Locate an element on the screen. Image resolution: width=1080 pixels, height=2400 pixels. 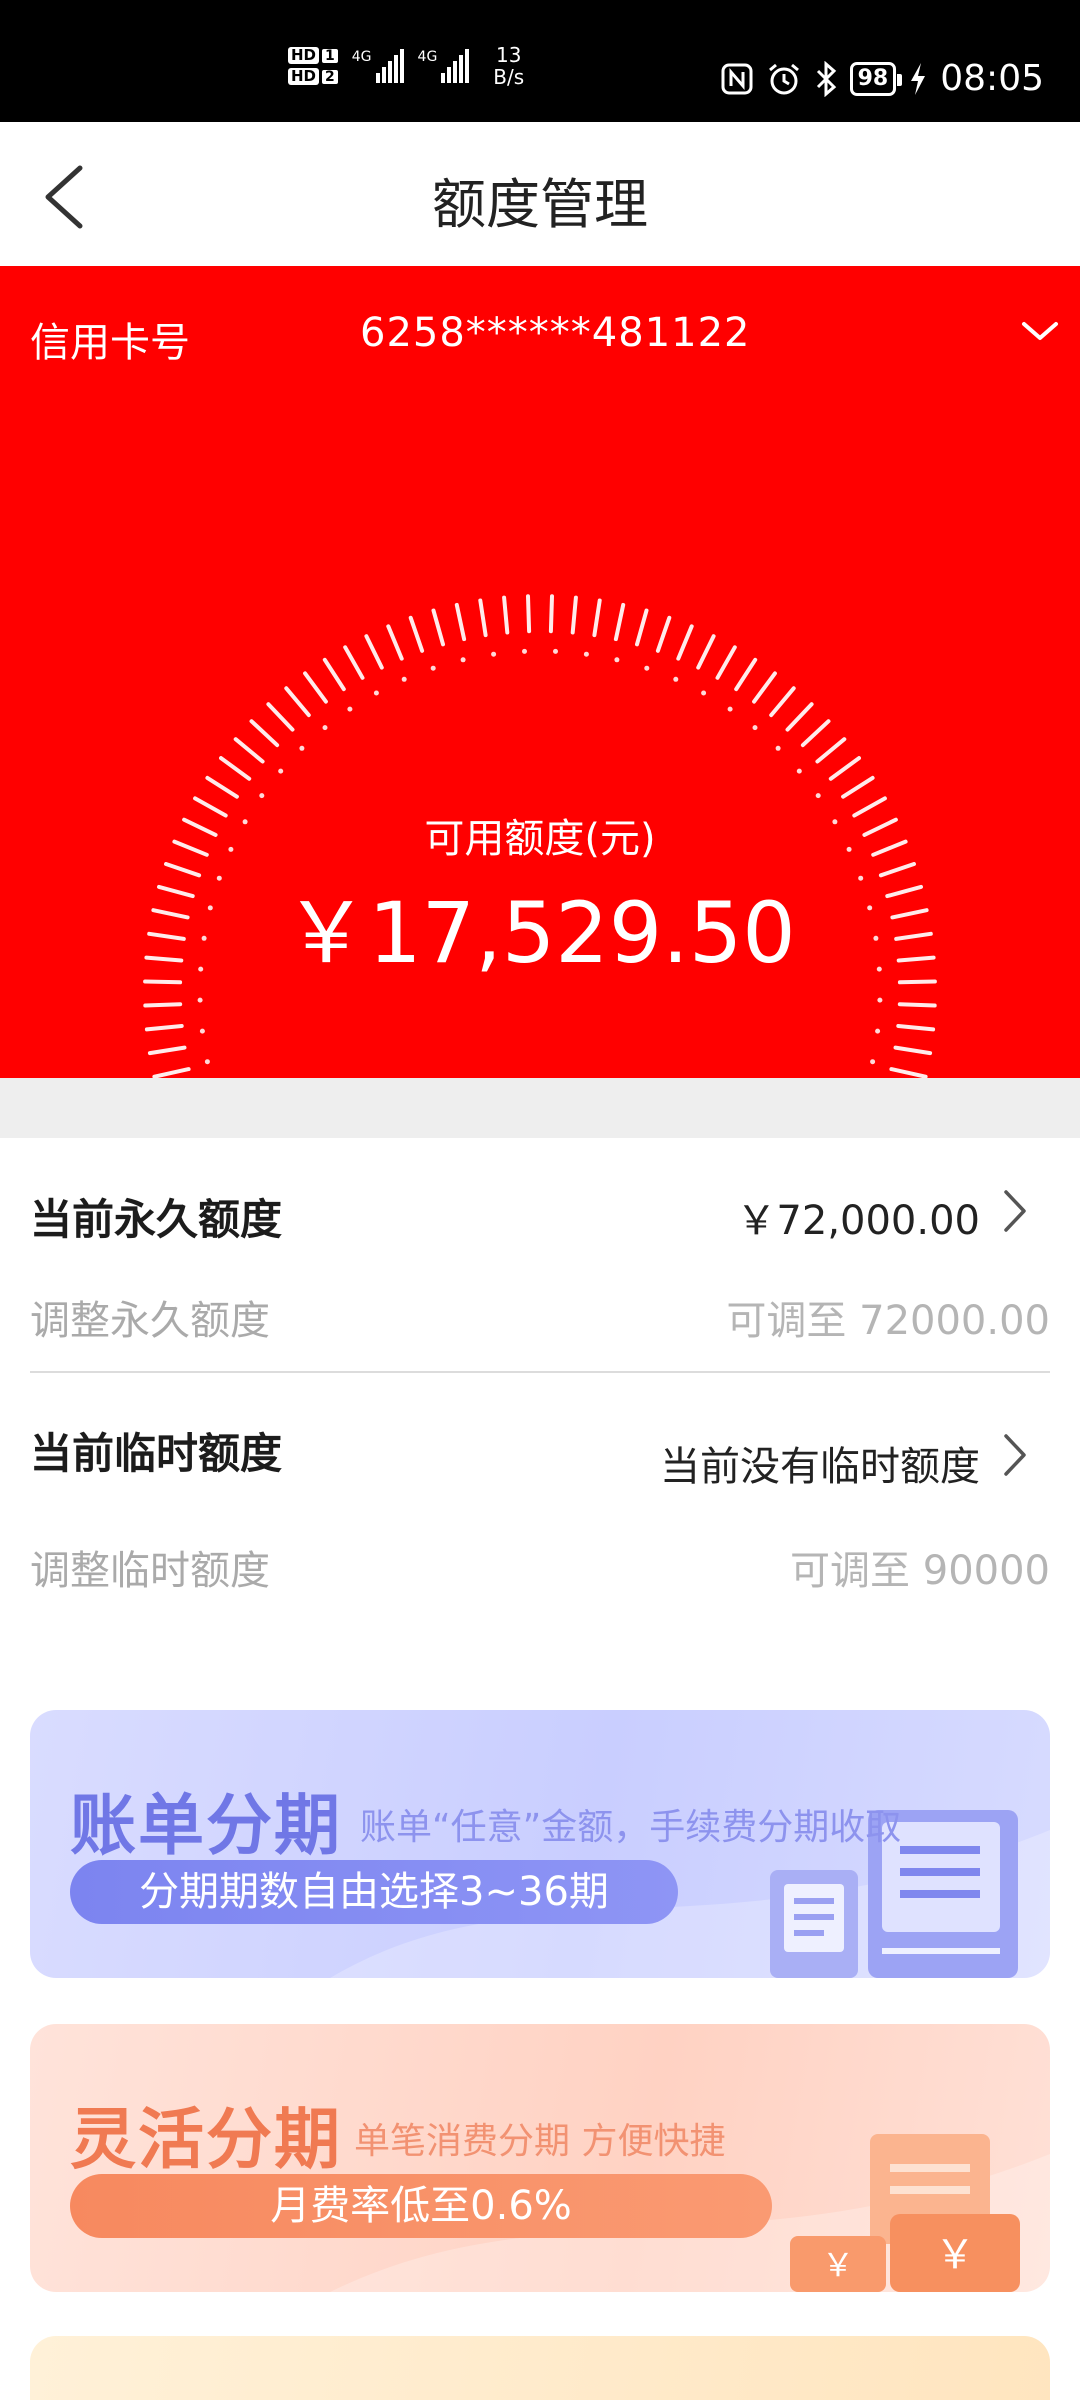
nav-bar: 额度管理 is located at coordinates (540, 194).